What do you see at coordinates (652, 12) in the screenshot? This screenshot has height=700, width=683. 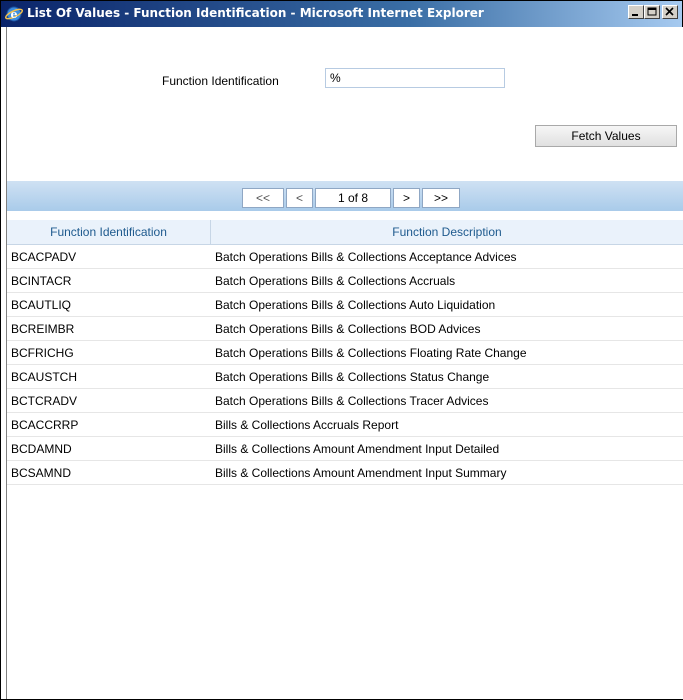 I see `maximize-button` at bounding box center [652, 12].